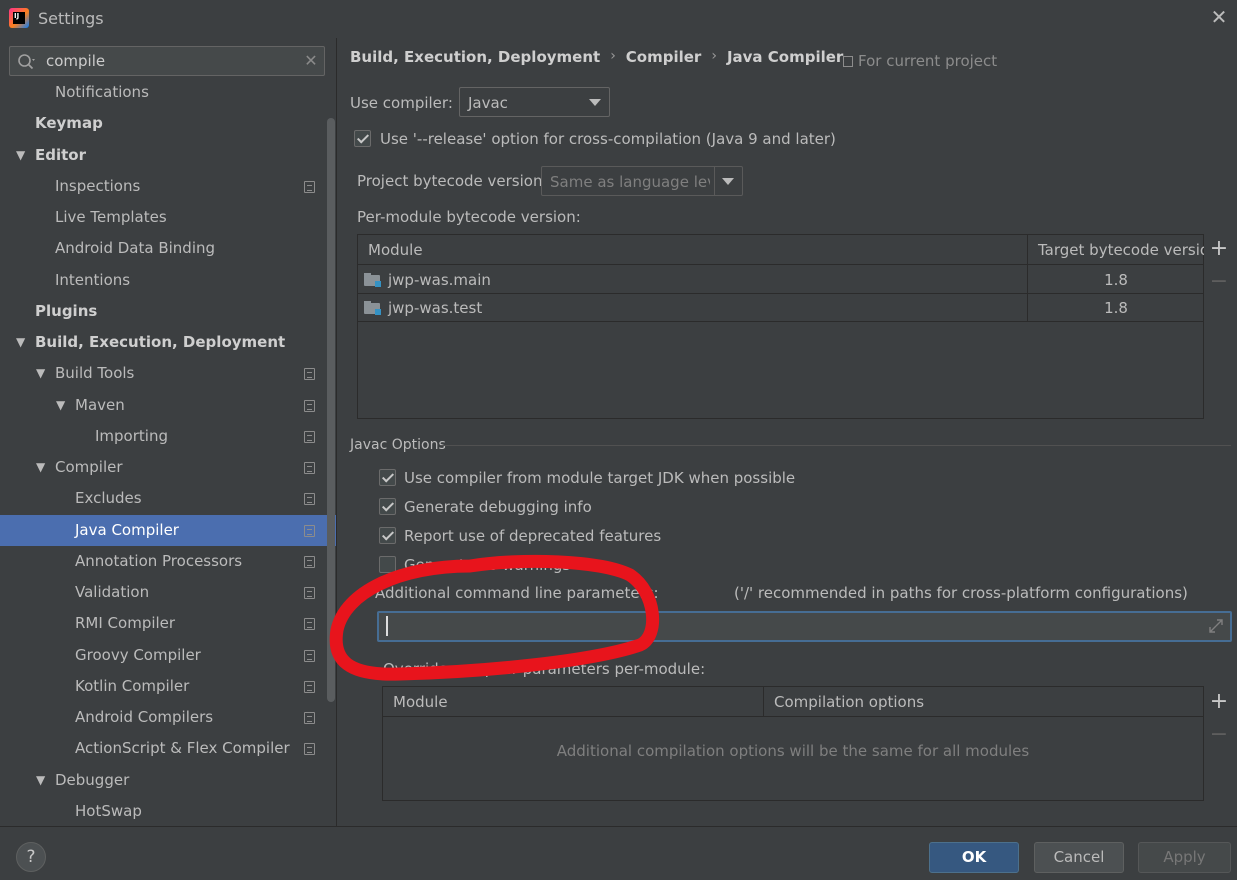  Describe the element at coordinates (95, 373) in the screenshot. I see `sidebar-item-label: Build Tools` at that location.